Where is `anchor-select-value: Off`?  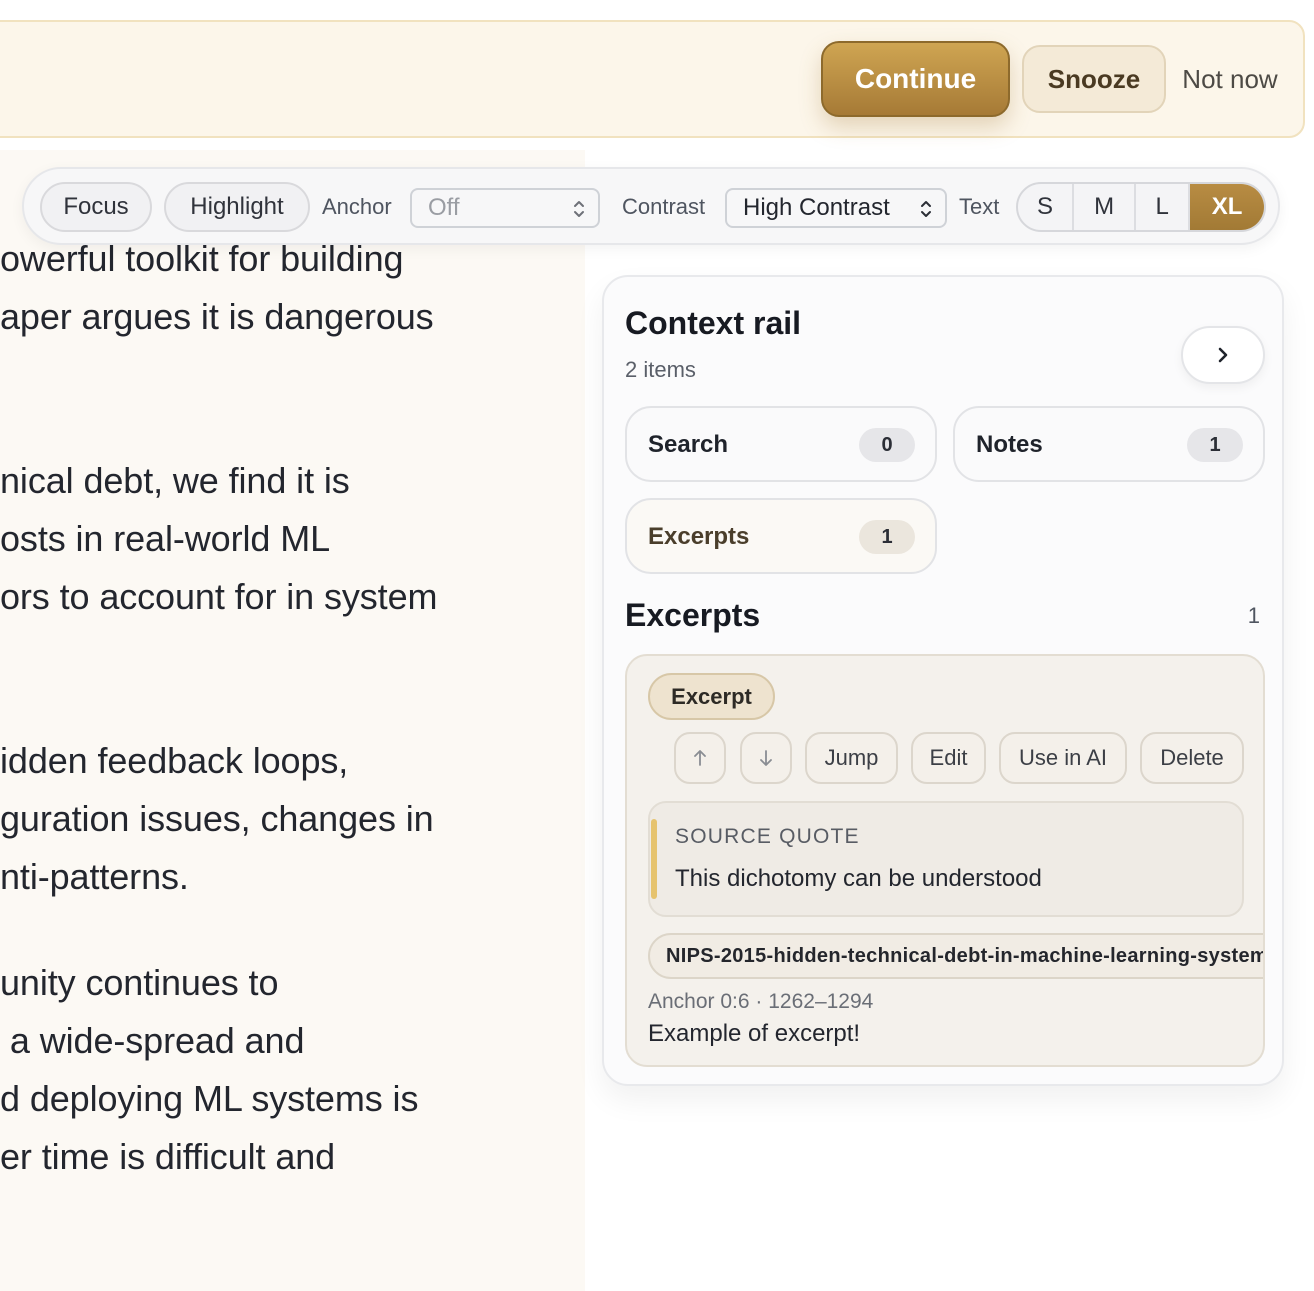
anchor-select-value: Off is located at coordinates (444, 207).